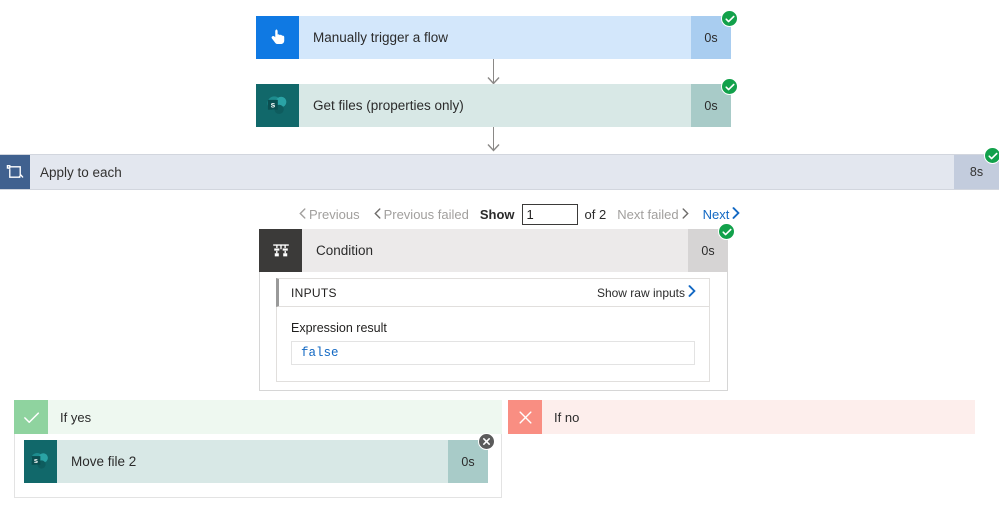 Image resolution: width=999 pixels, height=522 pixels. I want to click on pager-next-label: Next, so click(716, 214).